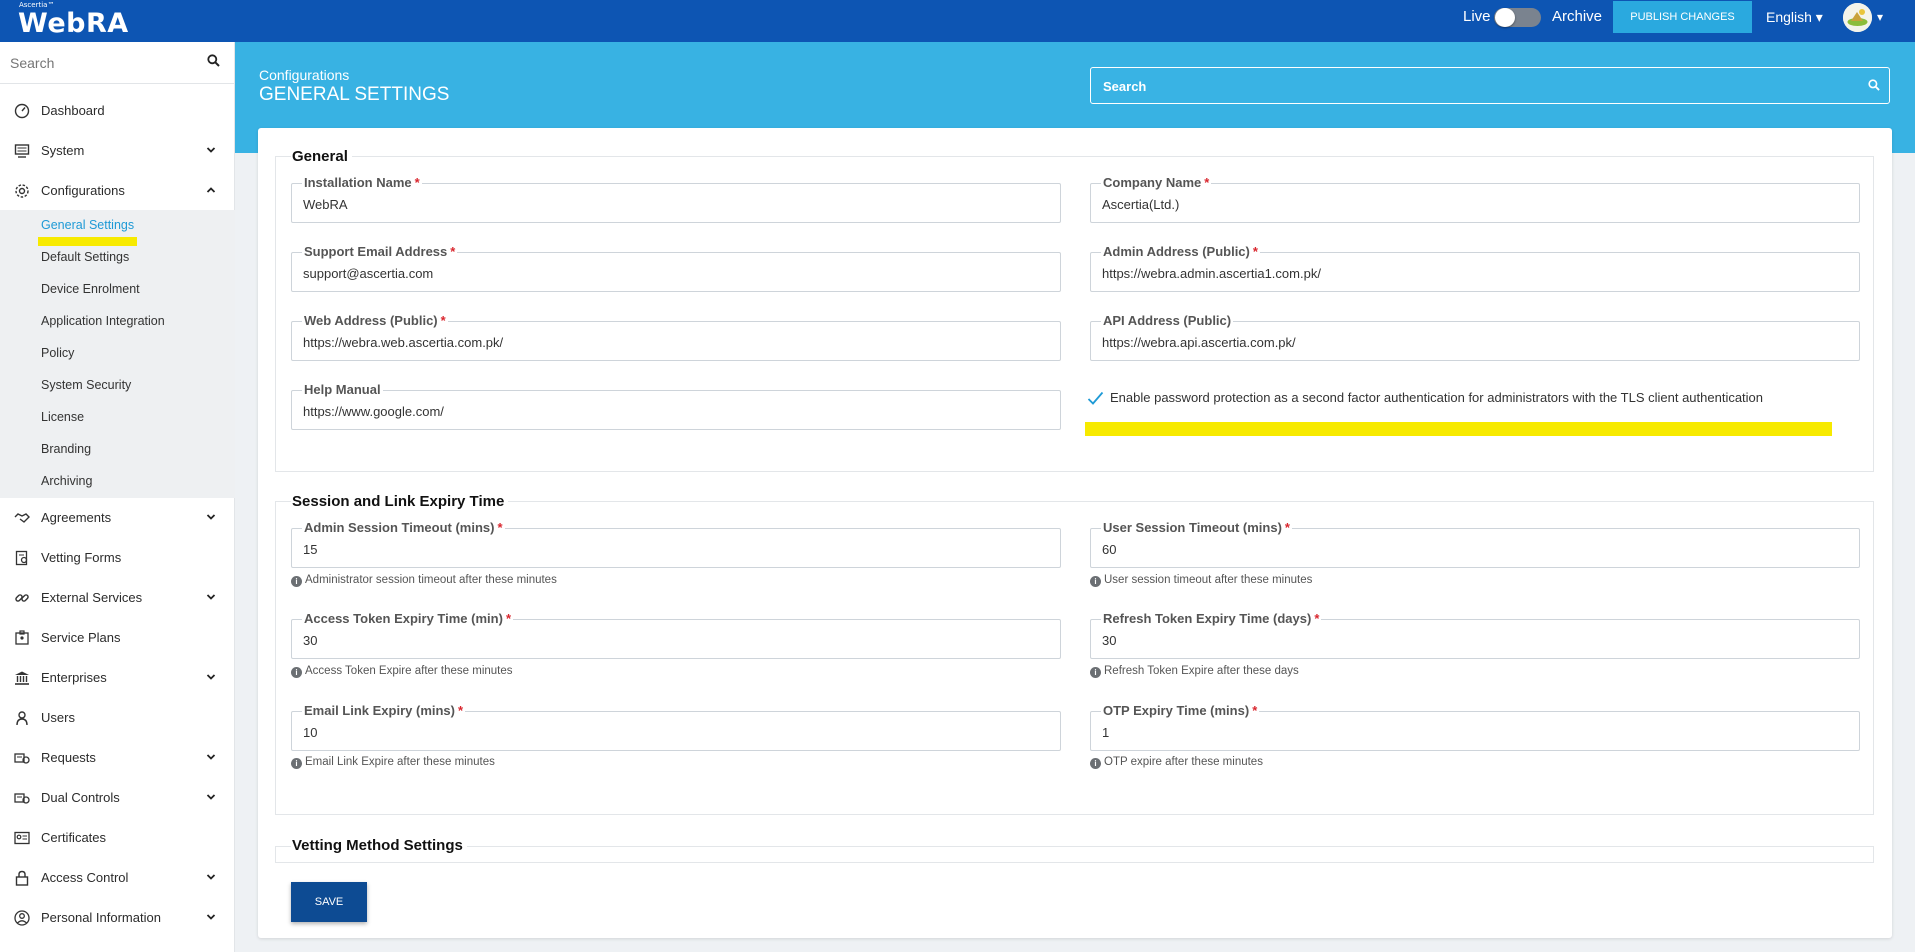 The image size is (1915, 952). Describe the element at coordinates (1183, 762) in the screenshot. I see `help-text: OTP expire after these minutes` at that location.